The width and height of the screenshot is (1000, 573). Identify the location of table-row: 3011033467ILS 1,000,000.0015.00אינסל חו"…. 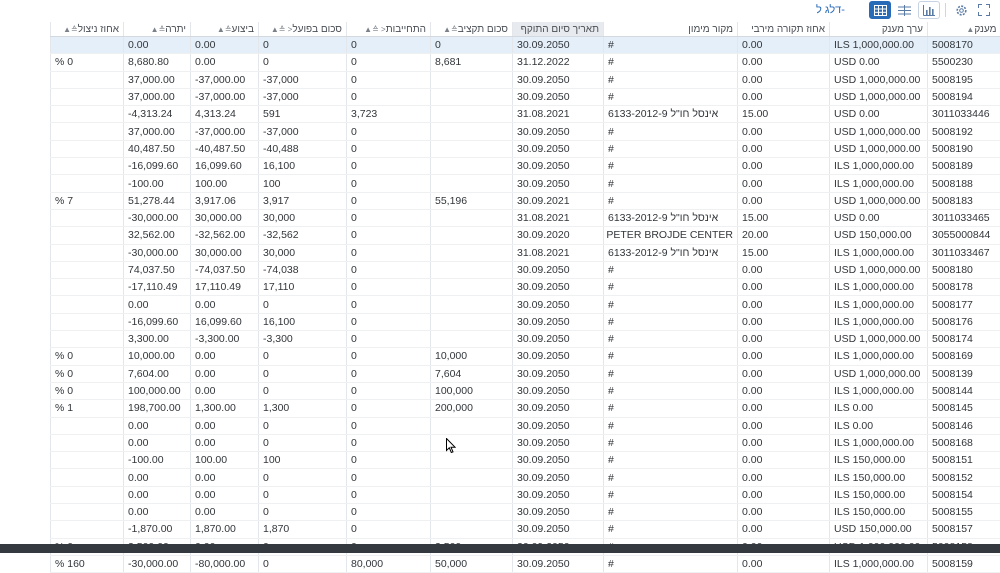
(525, 252).